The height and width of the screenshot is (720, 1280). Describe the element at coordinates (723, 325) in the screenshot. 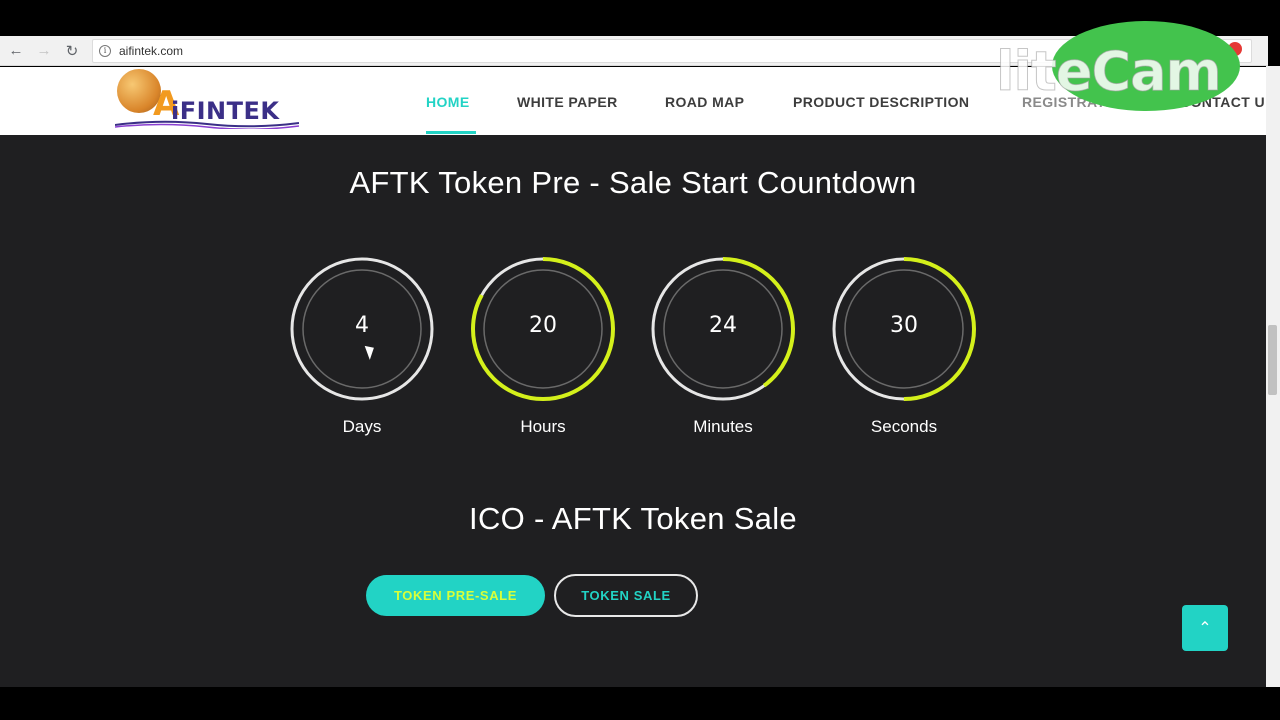

I see `minutes-value: 24` at that location.